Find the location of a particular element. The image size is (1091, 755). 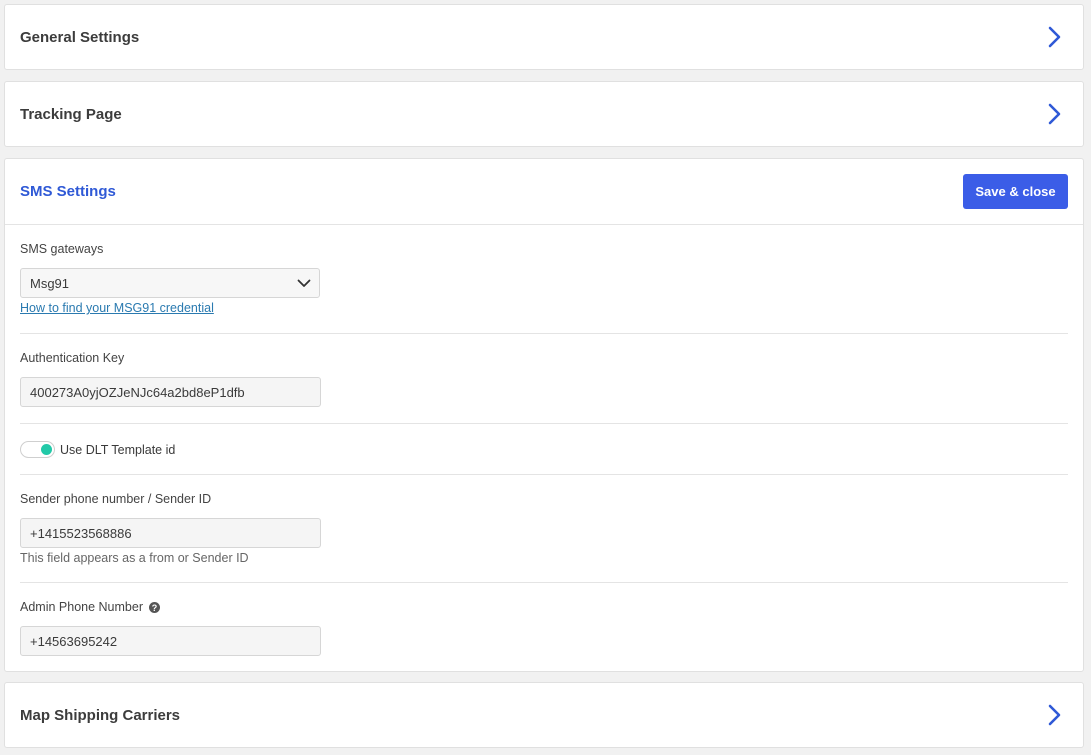

sms-settings-header: SMS Settings Save & close is located at coordinates (544, 192).